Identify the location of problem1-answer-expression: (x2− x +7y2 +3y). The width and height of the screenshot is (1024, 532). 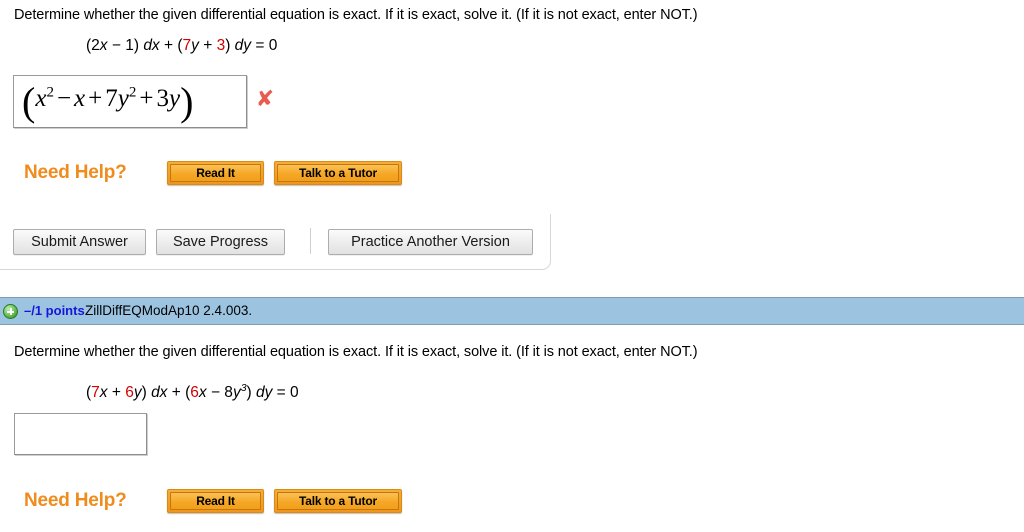
(108, 101).